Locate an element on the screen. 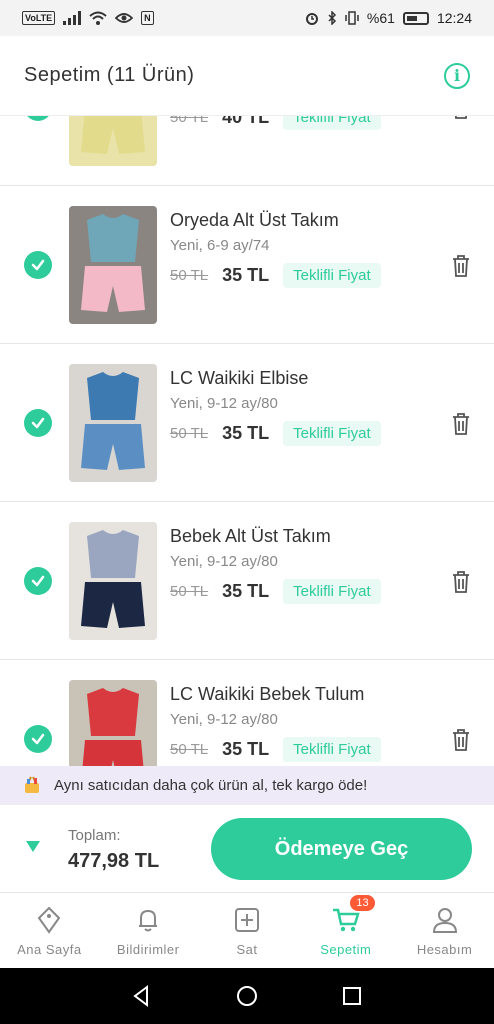 The height and width of the screenshot is (1024, 494). checkout-bar: Toplam: 477,98 TL Ödemeye Geç is located at coordinates (247, 848).